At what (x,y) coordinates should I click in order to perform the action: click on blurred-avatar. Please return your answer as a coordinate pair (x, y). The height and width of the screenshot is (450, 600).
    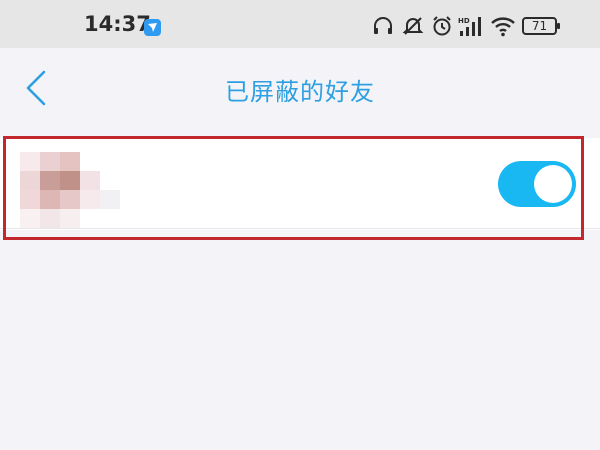
    Looking at the image, I should click on (70, 190).